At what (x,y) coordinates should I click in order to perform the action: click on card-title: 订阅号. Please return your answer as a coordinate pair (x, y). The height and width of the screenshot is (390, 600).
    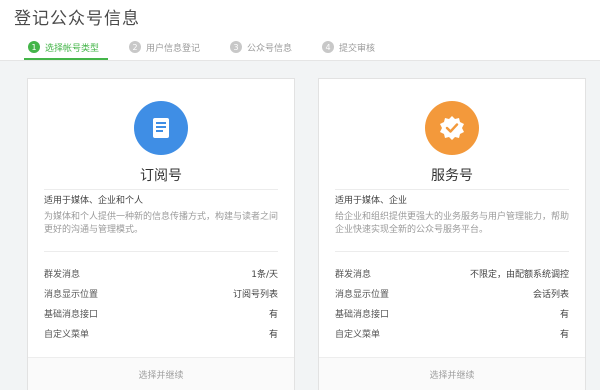
    Looking at the image, I should click on (161, 176).